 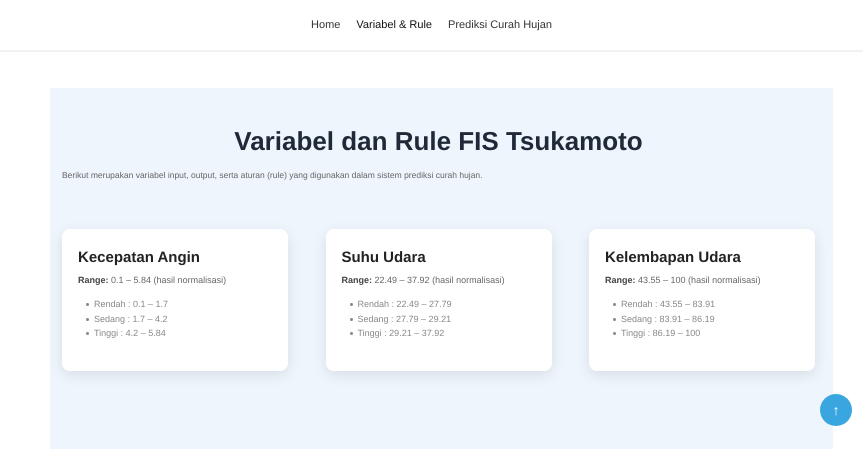 I want to click on card-title: Kecepatan Angin, so click(x=139, y=257).